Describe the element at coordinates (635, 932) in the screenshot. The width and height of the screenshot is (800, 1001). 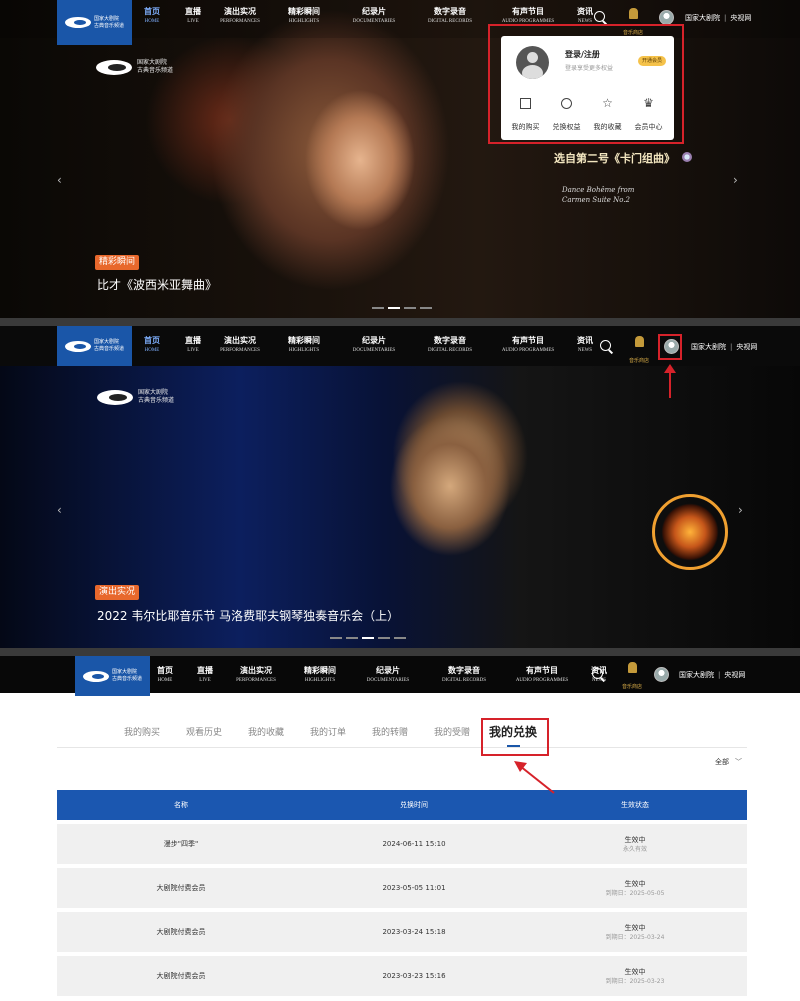
I see `cell-status: 生效中 到期日：2025-03-24` at that location.